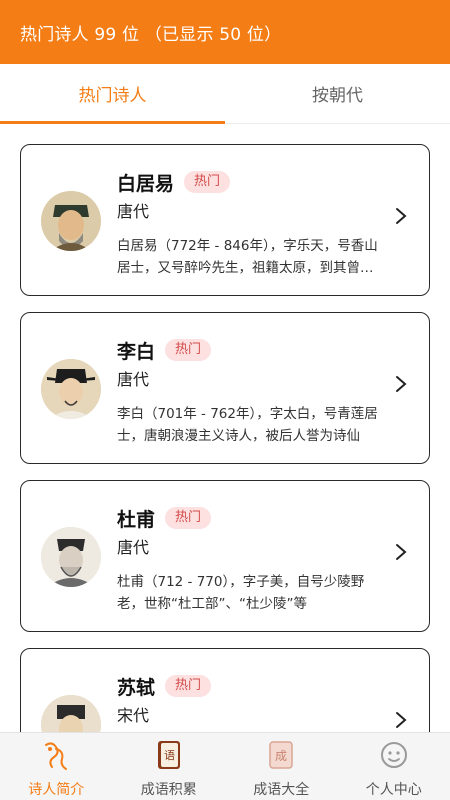 This screenshot has width=450, height=800. I want to click on bottom-navigation: 诗人简介 语 成语积累 成 成语大全 个人中心, so click(225, 766).